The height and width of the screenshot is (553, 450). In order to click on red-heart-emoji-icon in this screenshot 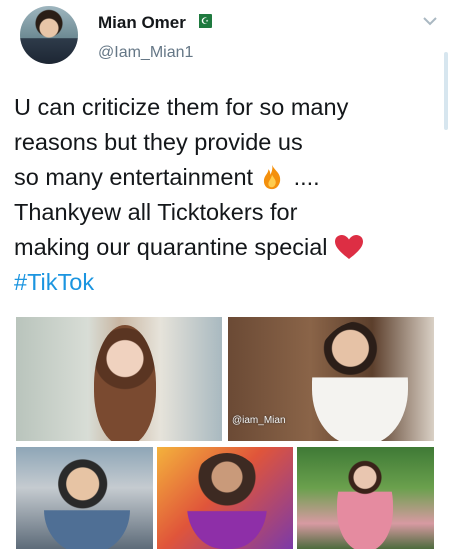, I will do `click(348, 247)`.